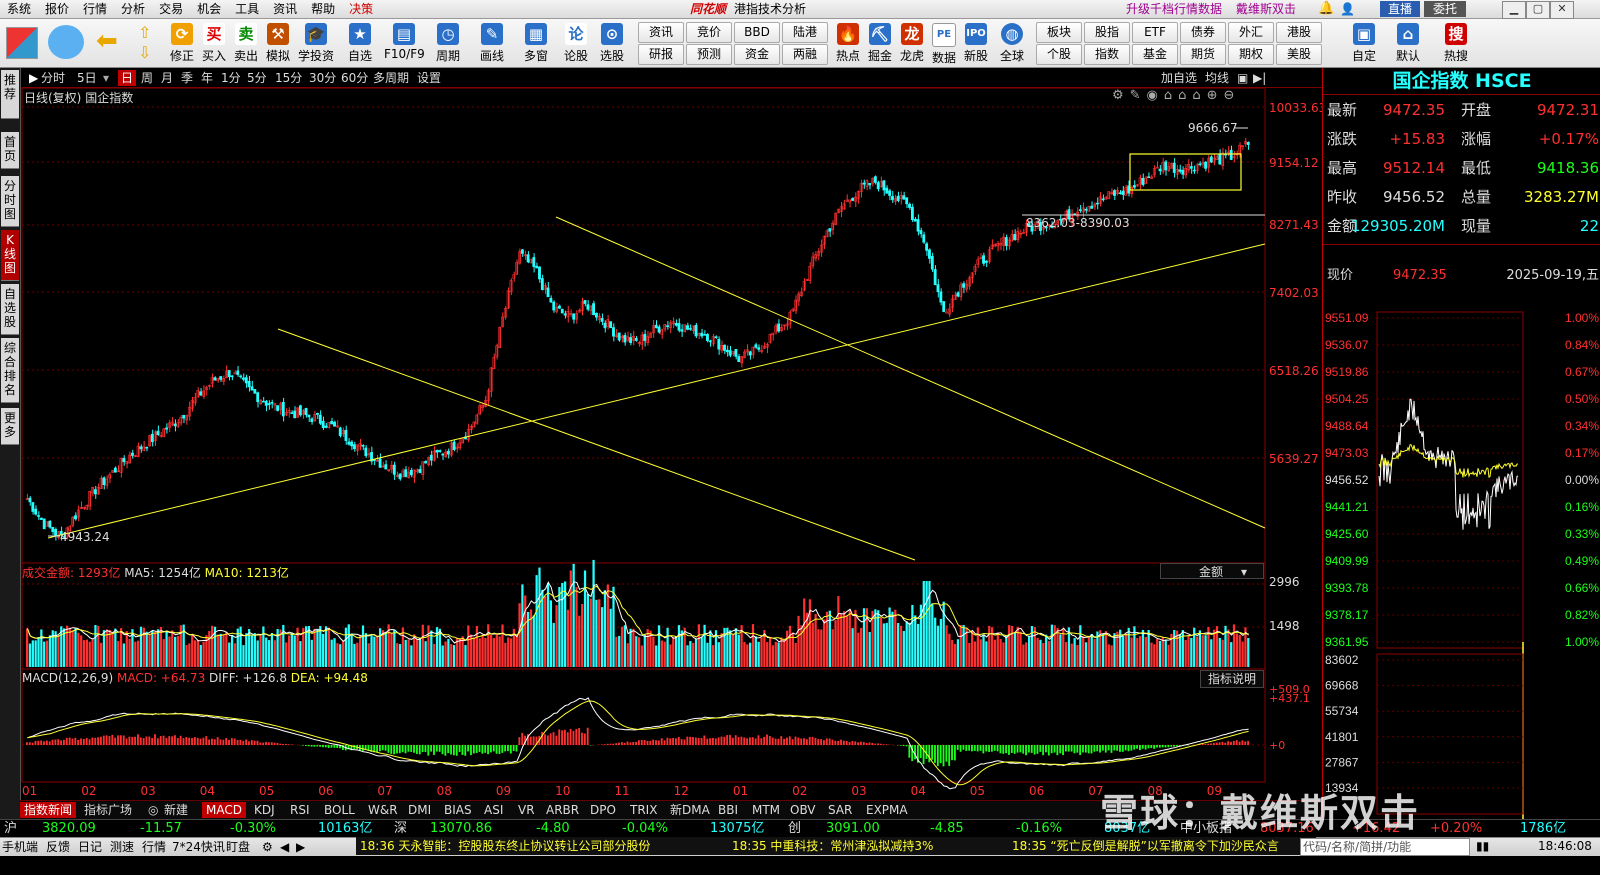 Image resolution: width=1600 pixels, height=875 pixels. Describe the element at coordinates (264, 810) in the screenshot. I see `tab-kdj: KDJ` at that location.